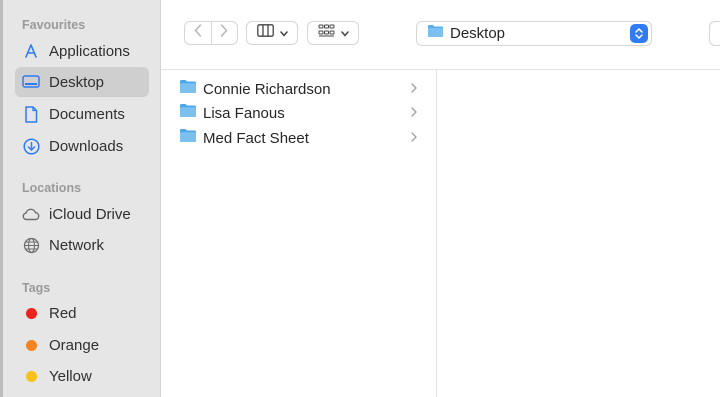 The image size is (720, 397). I want to click on forward-button, so click(224, 33).